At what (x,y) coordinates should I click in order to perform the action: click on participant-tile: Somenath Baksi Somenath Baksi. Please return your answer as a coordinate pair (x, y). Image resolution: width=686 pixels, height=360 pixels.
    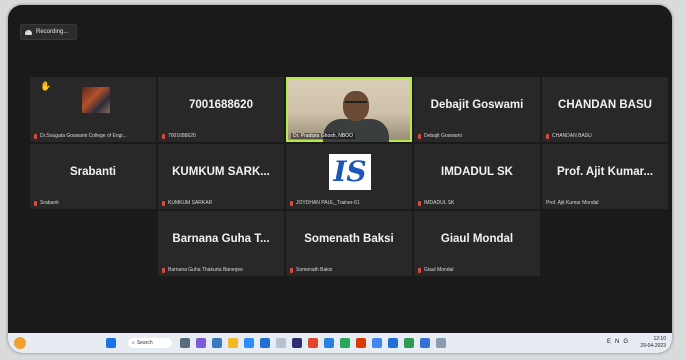
    Looking at the image, I should click on (349, 243).